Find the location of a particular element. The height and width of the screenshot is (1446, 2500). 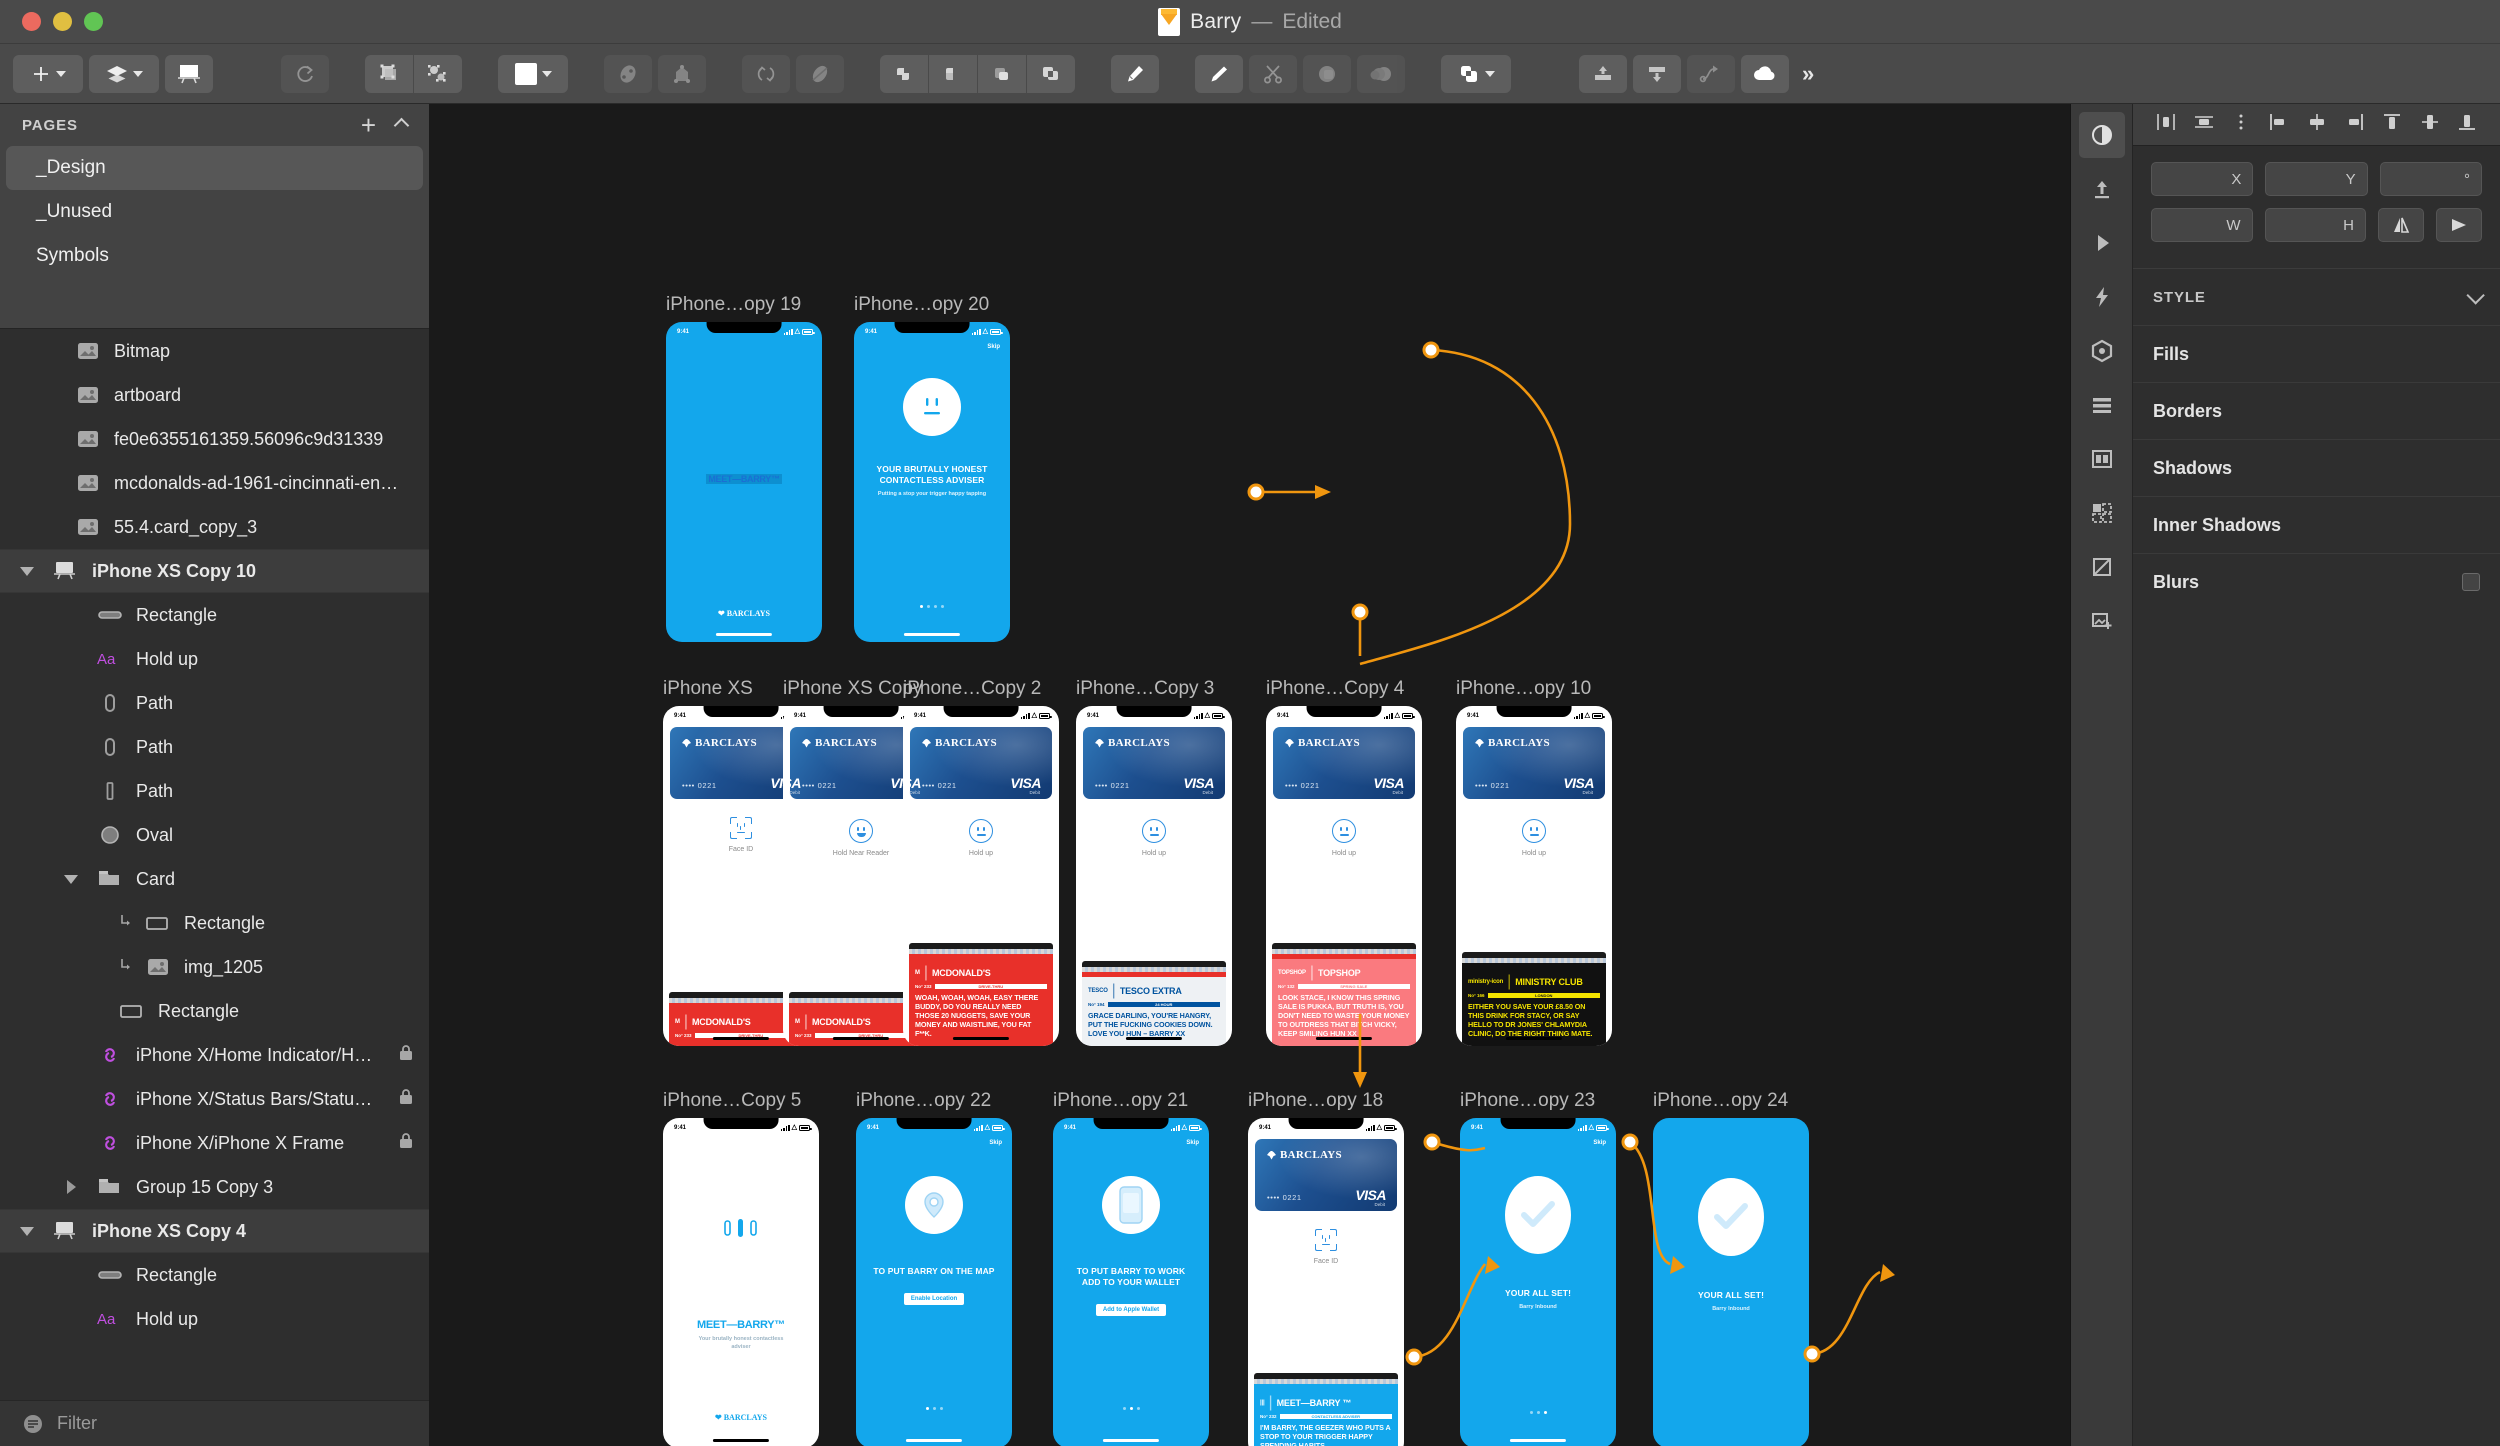

align-edge-right-button is located at coordinates (2354, 125).